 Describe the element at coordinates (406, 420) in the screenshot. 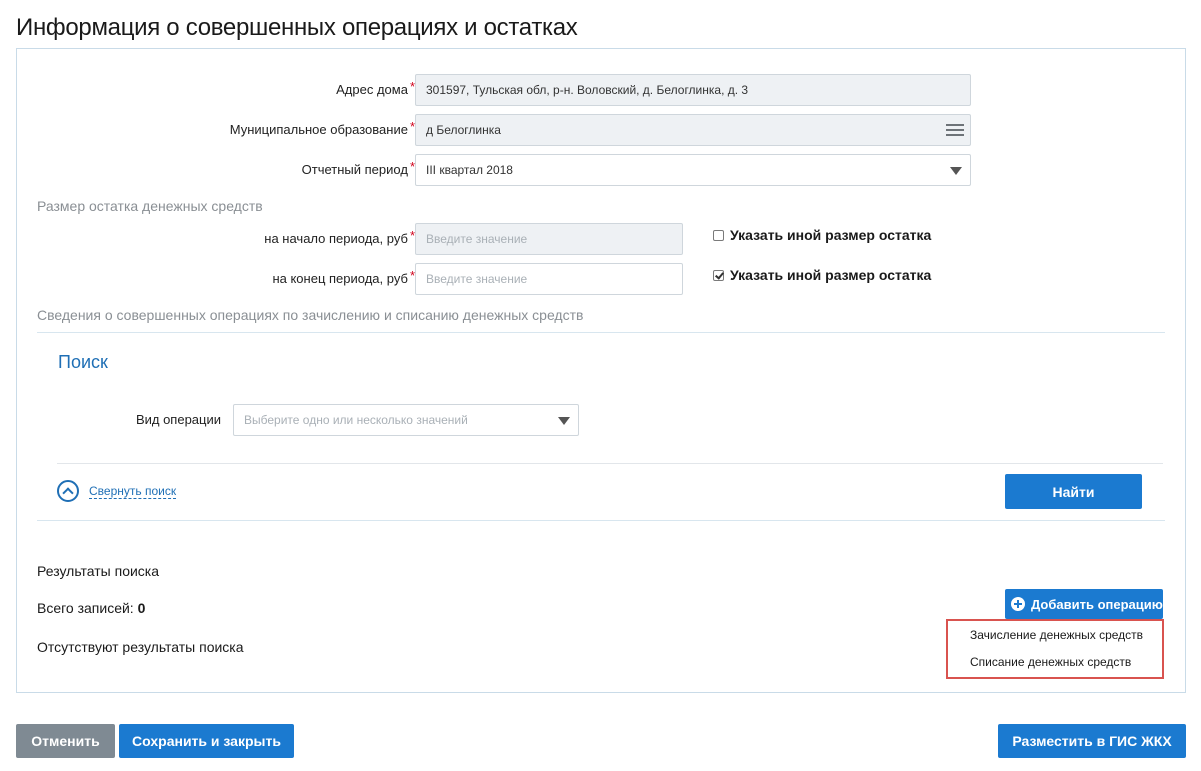

I see `operation-type-select: Выберите одно или несколько значений` at that location.